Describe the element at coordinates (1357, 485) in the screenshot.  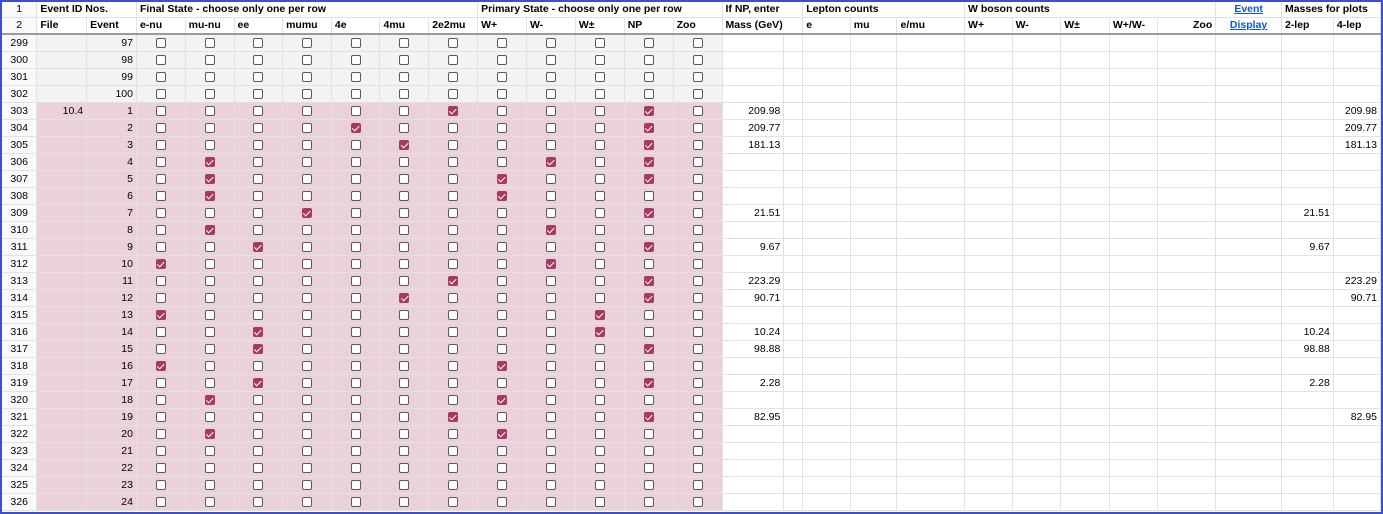
I see `mass-4-lep-cell` at that location.